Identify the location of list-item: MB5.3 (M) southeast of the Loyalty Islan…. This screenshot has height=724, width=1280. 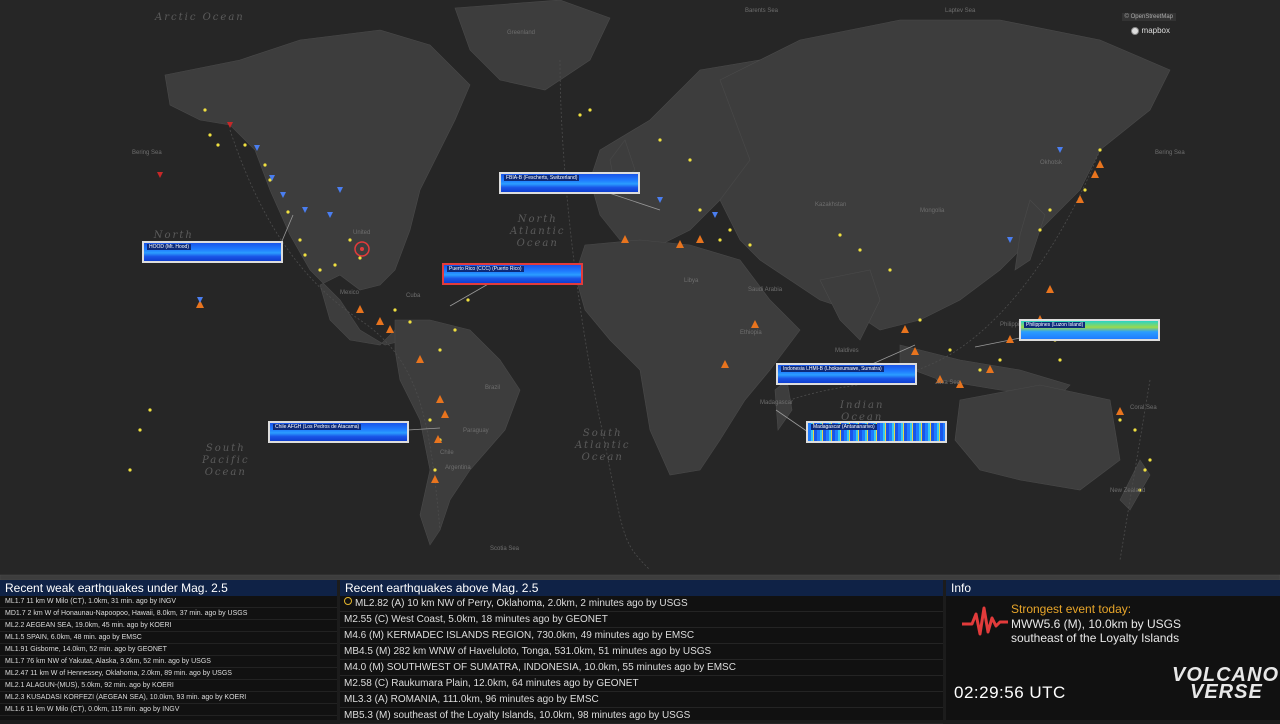
(641, 716).